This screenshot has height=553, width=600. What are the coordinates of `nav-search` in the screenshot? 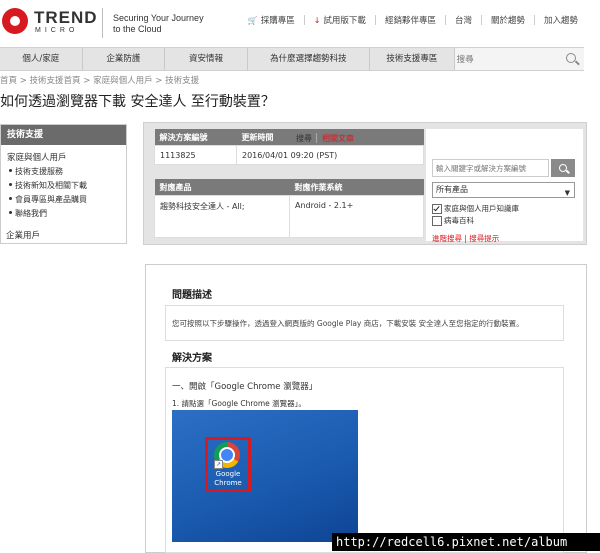 It's located at (519, 59).